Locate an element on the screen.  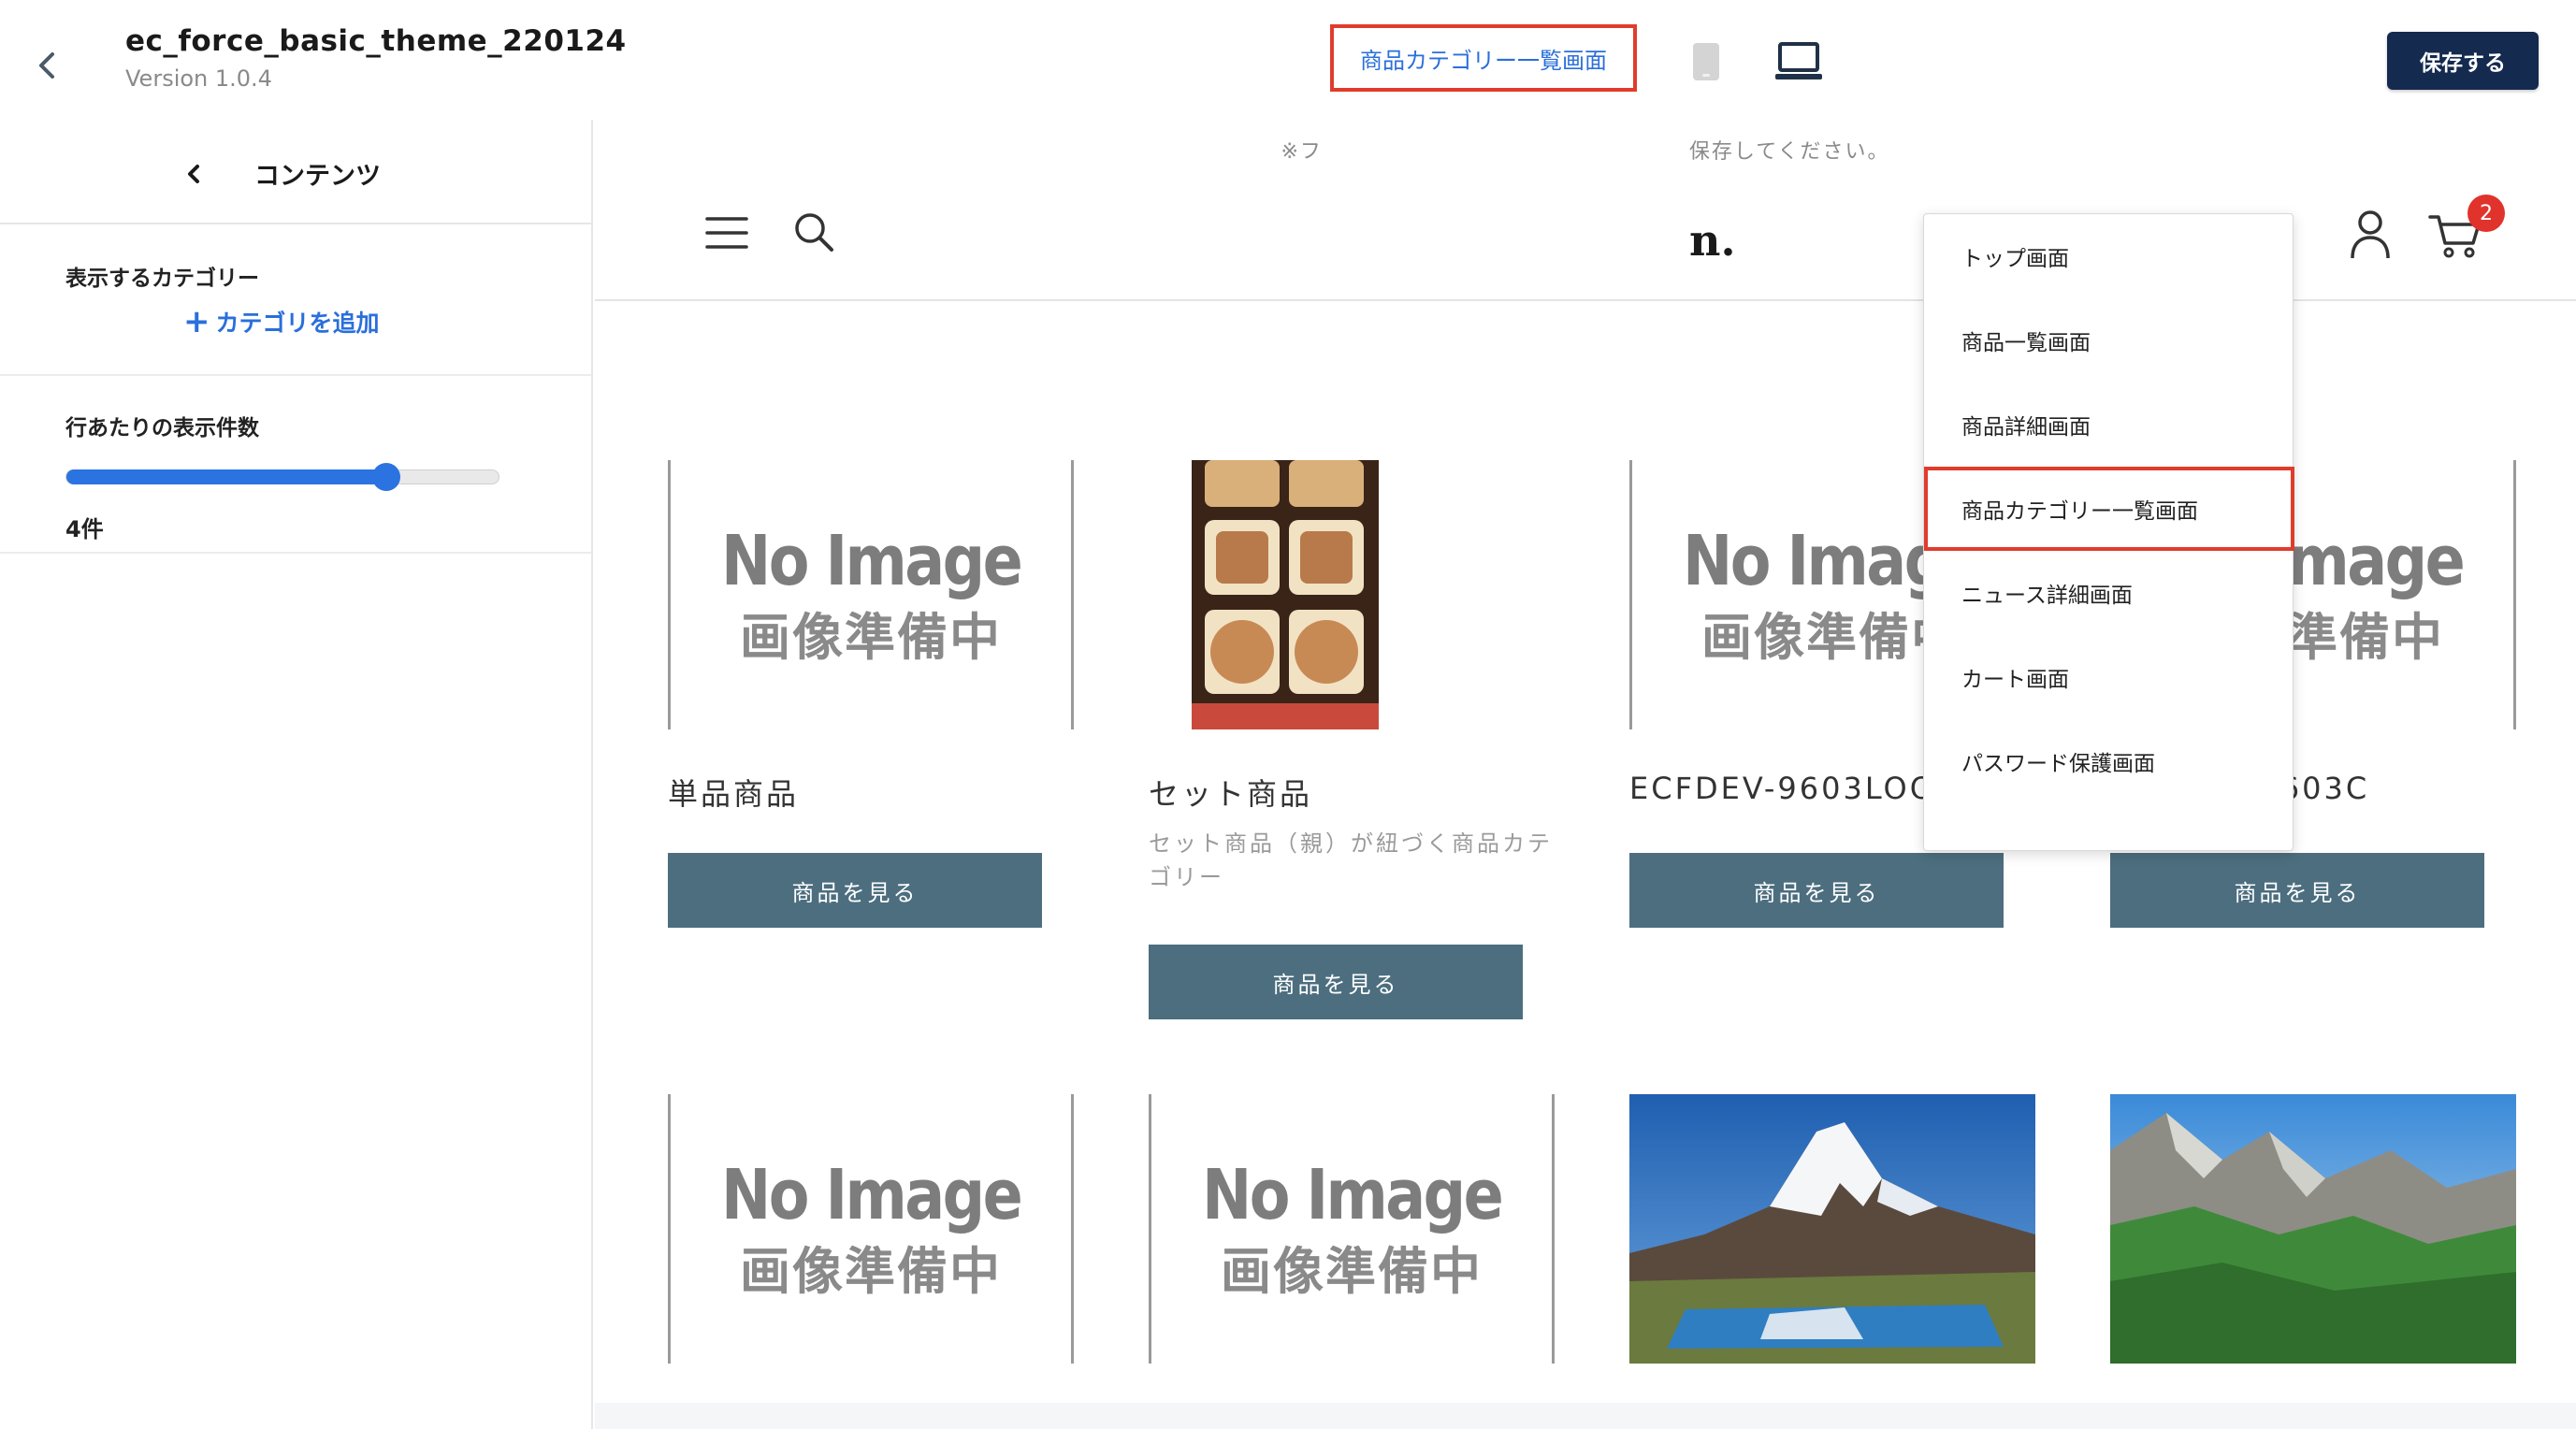
dropdown-item-product-list: 商品一覧画面 is located at coordinates (2109, 340).